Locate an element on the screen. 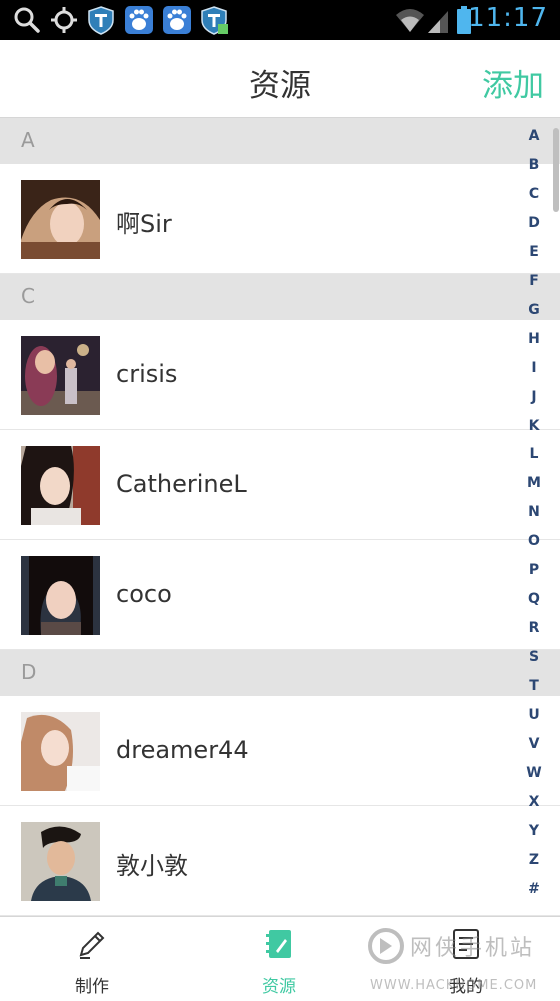  index-letter: # is located at coordinates (534, 889).